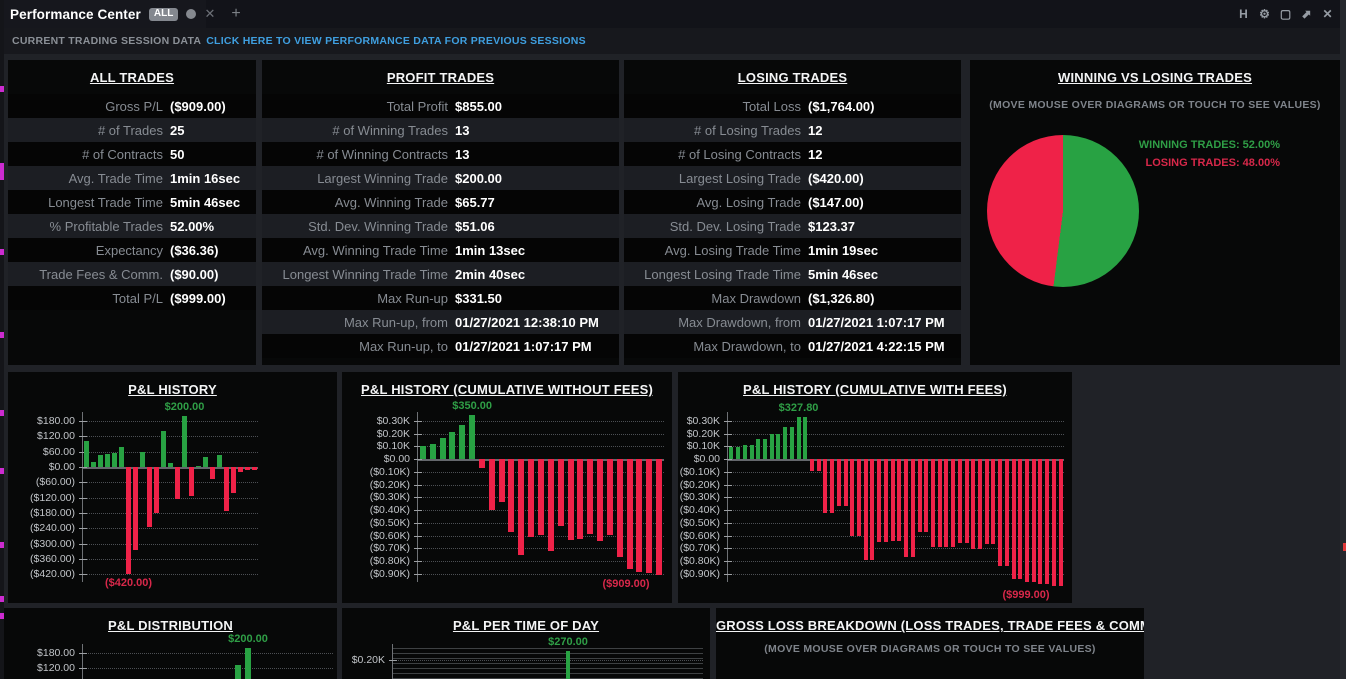 This screenshot has height=679, width=1346. Describe the element at coordinates (1306, 14) in the screenshot. I see `popout-icon: ⬈` at that location.